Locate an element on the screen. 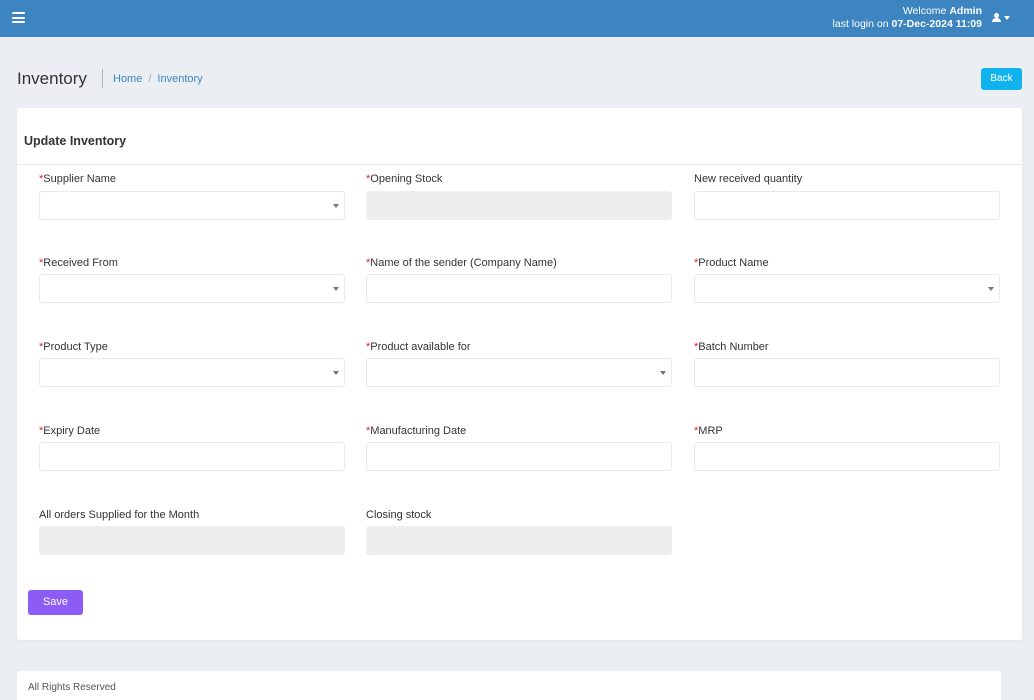  supplier-name-select is located at coordinates (192, 205).